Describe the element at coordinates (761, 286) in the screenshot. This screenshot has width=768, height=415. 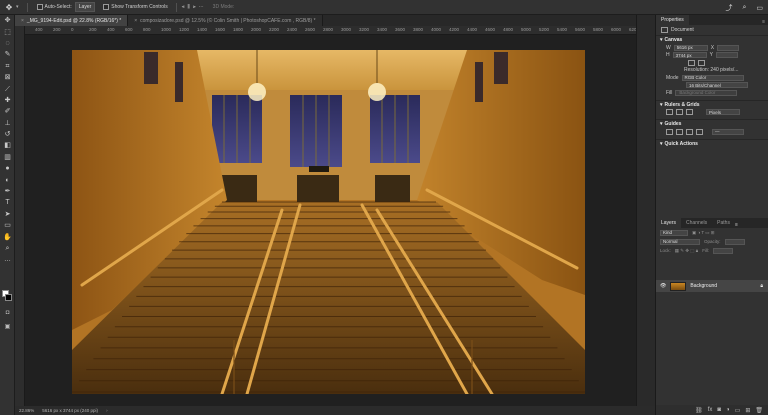
I see `lock-icon: 🔒︎` at that location.